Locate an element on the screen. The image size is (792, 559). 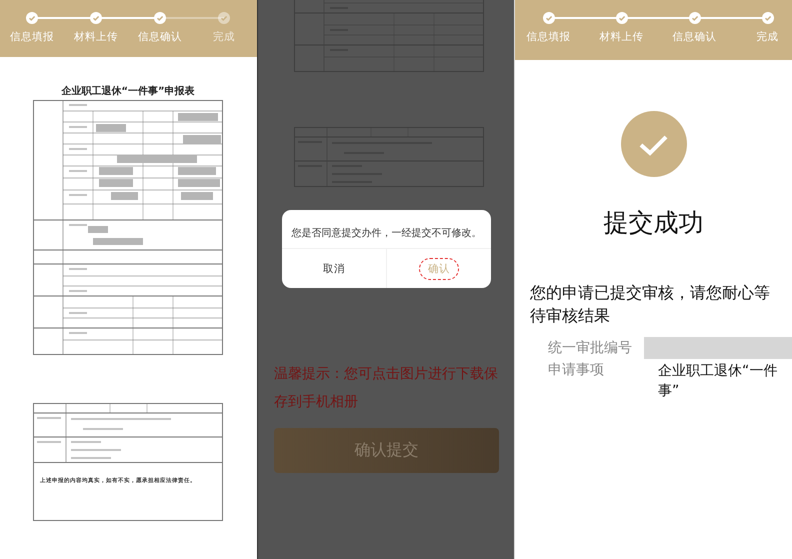
dialog-button: 确认 is located at coordinates (438, 268).